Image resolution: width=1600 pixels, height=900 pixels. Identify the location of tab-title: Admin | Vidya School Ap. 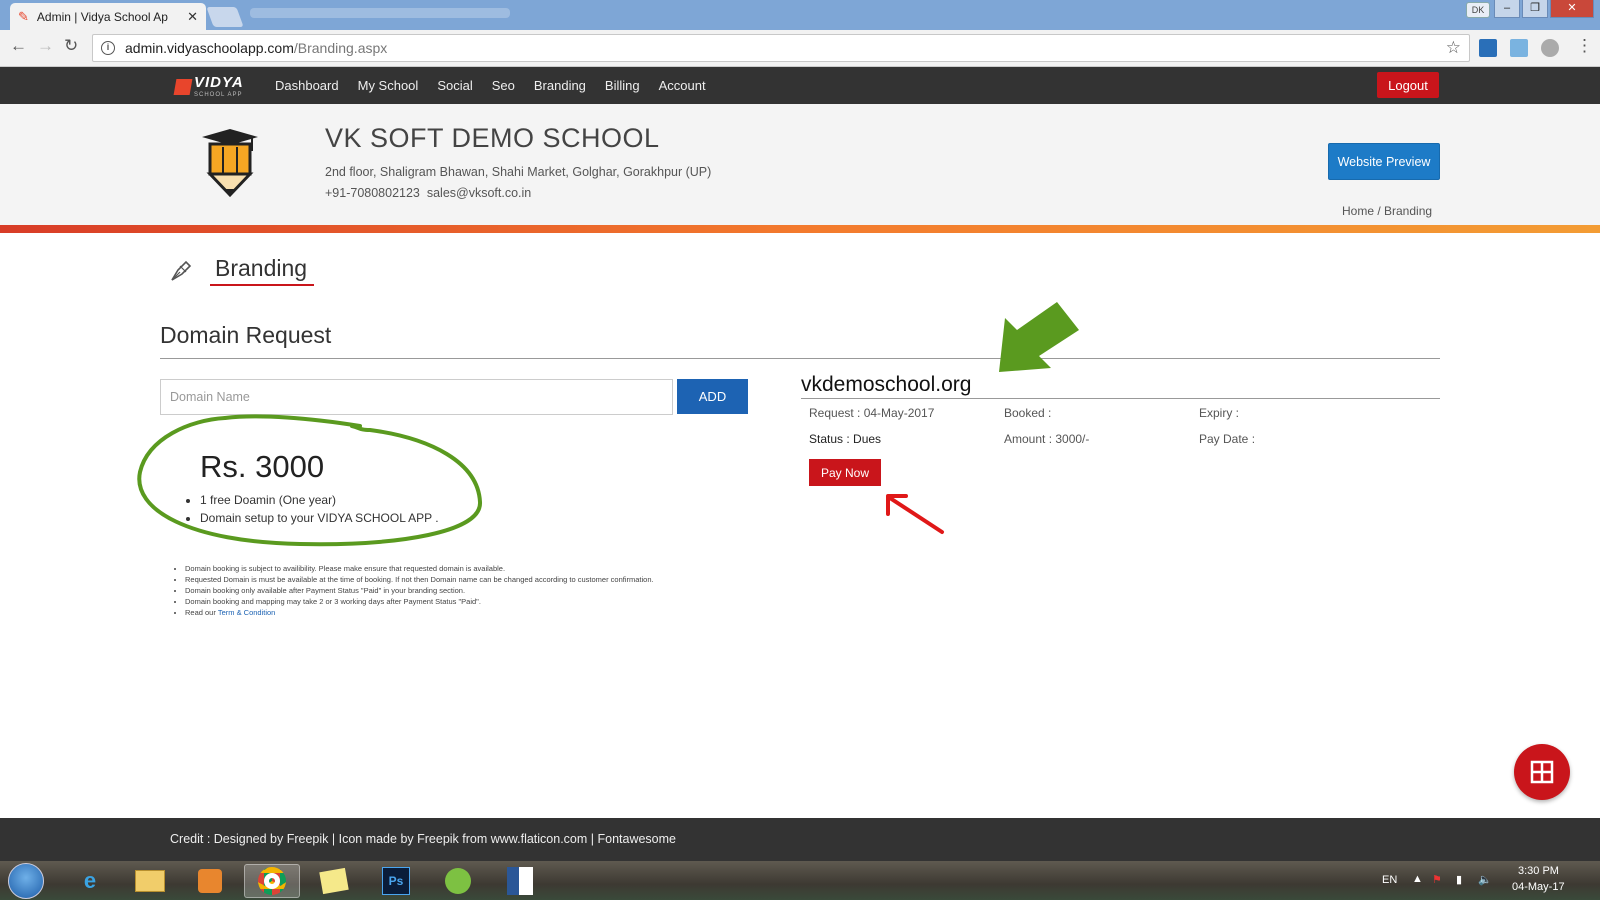
(102, 16).